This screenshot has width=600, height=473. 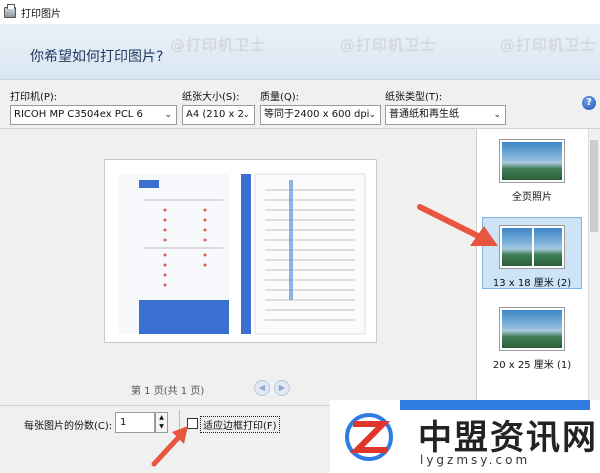 I want to click on copies-input: 1, so click(x=135, y=422).